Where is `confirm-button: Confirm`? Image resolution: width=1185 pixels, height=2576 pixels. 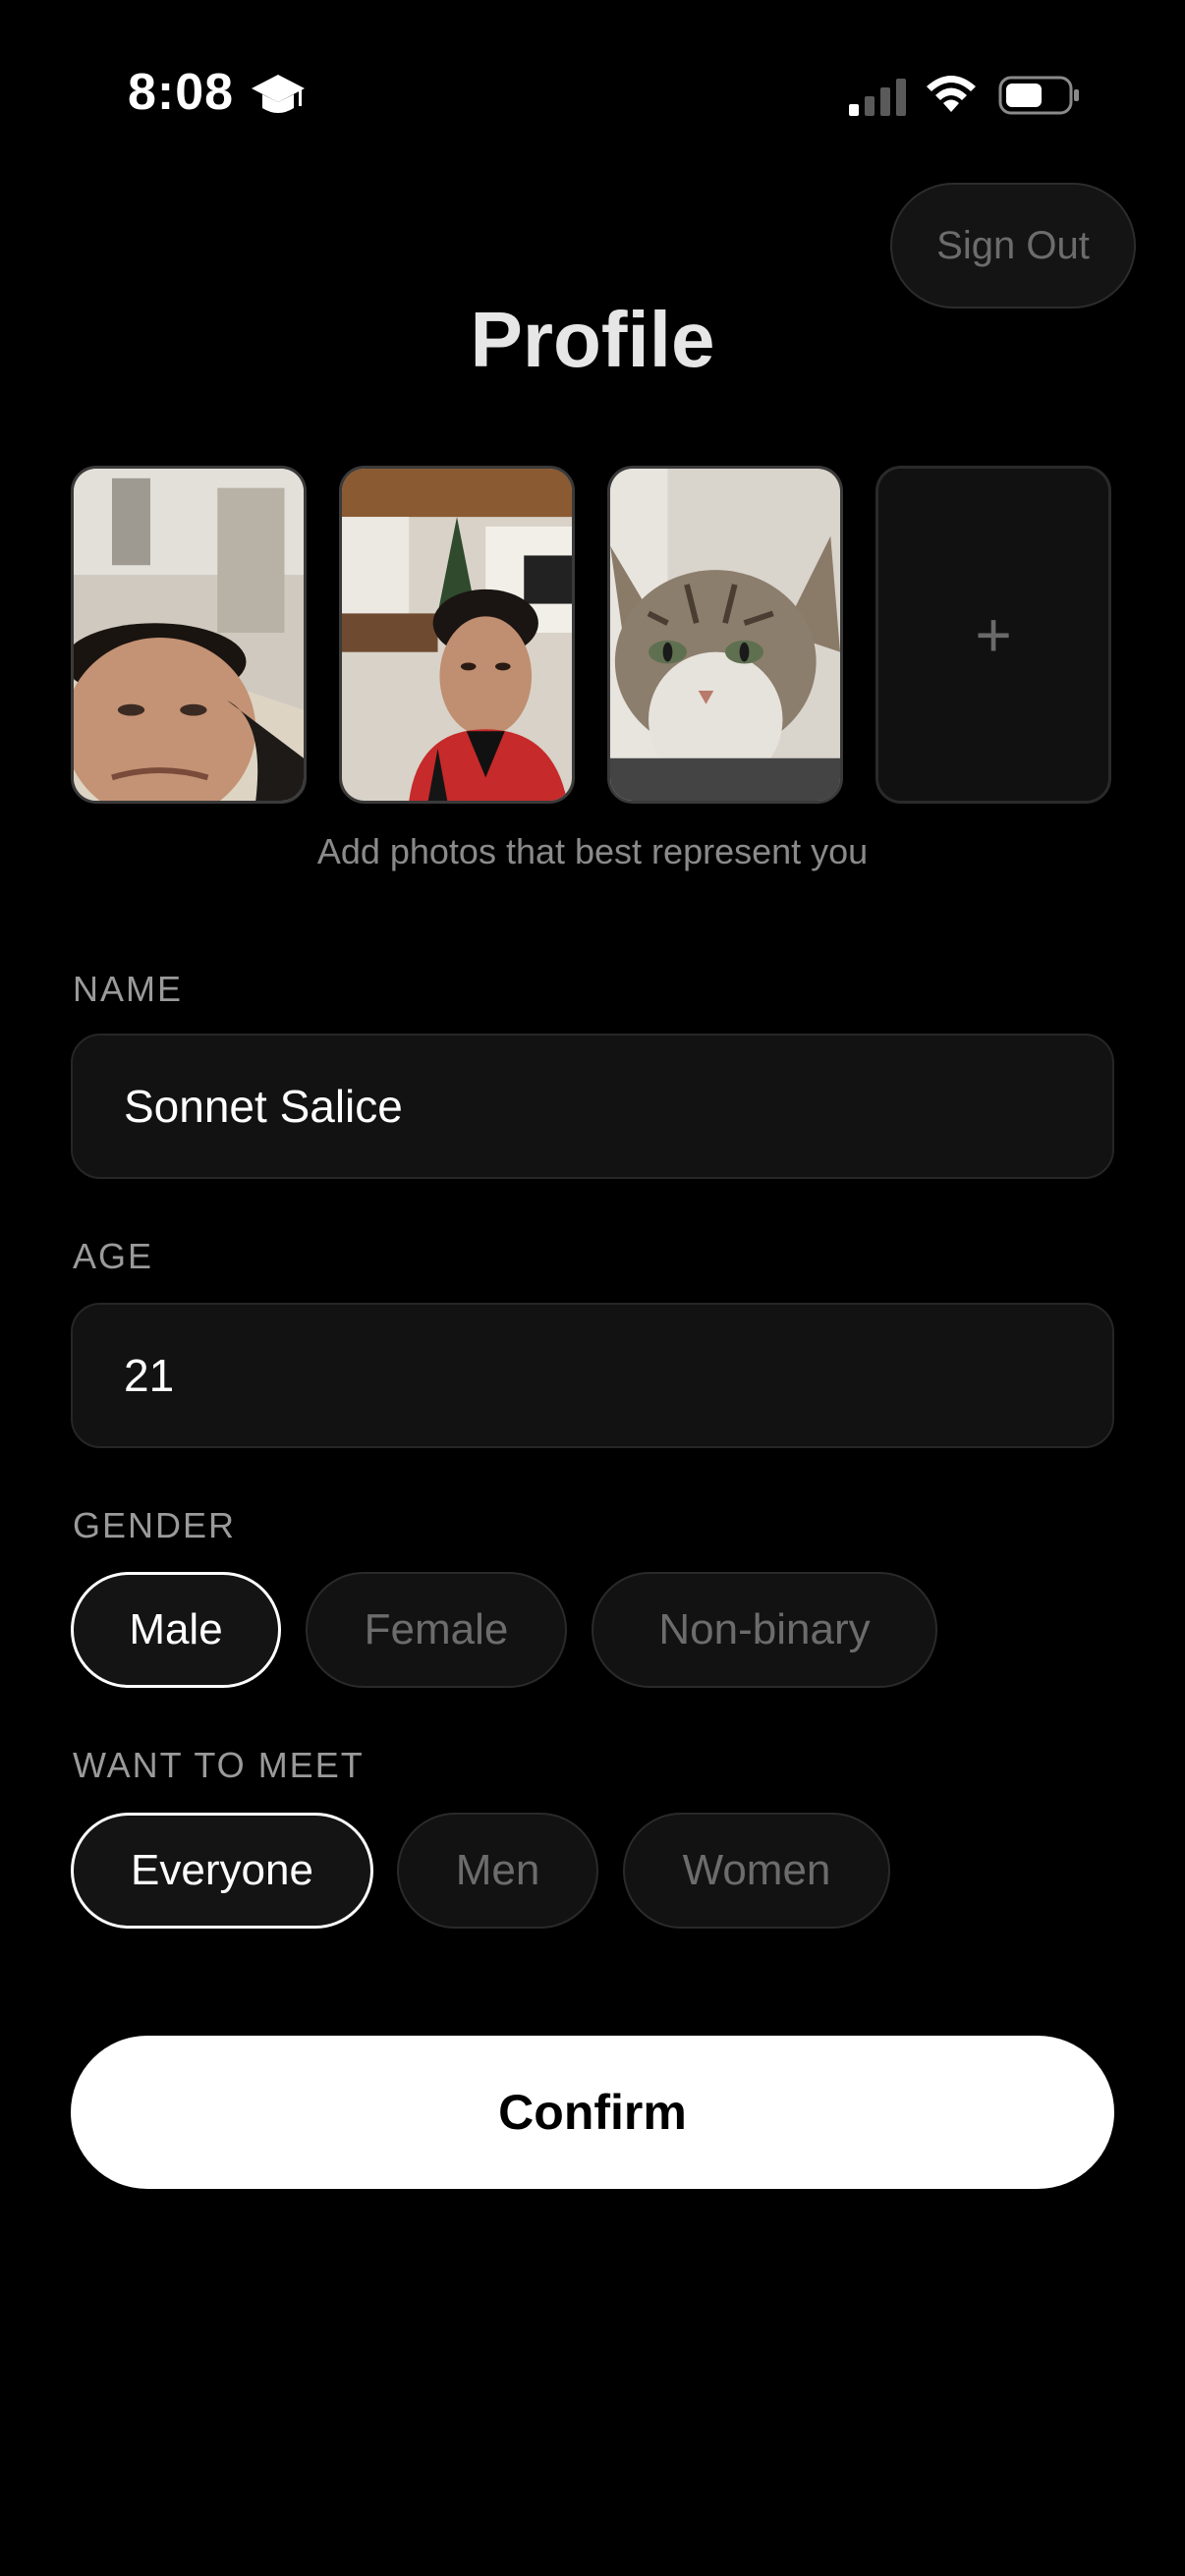
confirm-button: Confirm is located at coordinates (592, 2112).